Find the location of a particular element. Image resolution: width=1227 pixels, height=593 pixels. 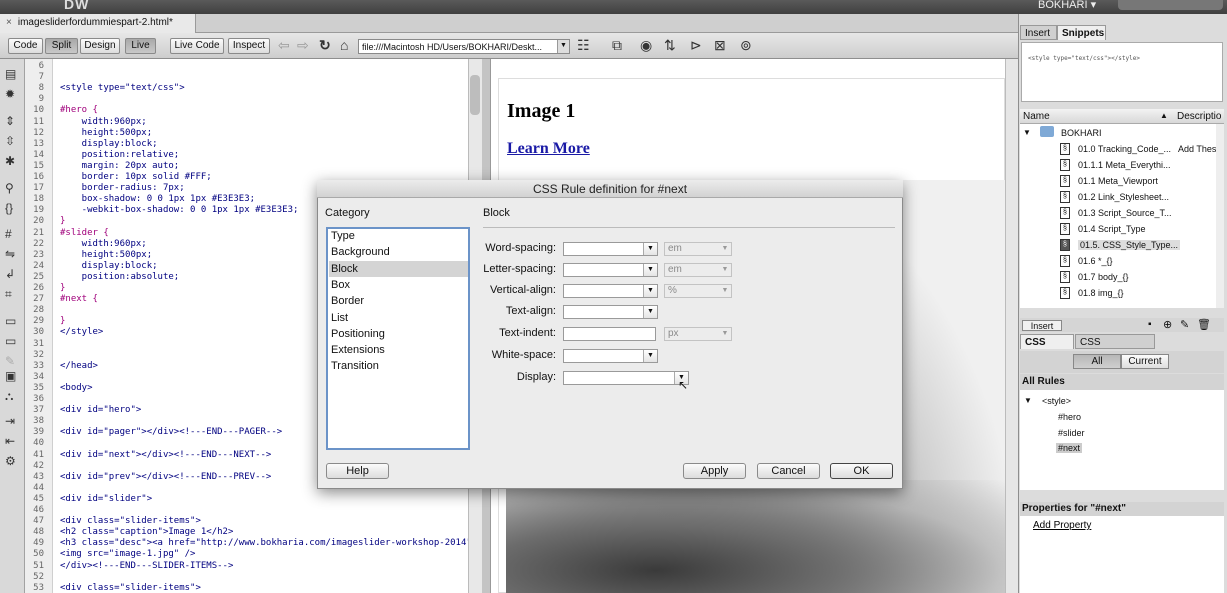

chevron-down-icon: ▼ is located at coordinates (563, 46).